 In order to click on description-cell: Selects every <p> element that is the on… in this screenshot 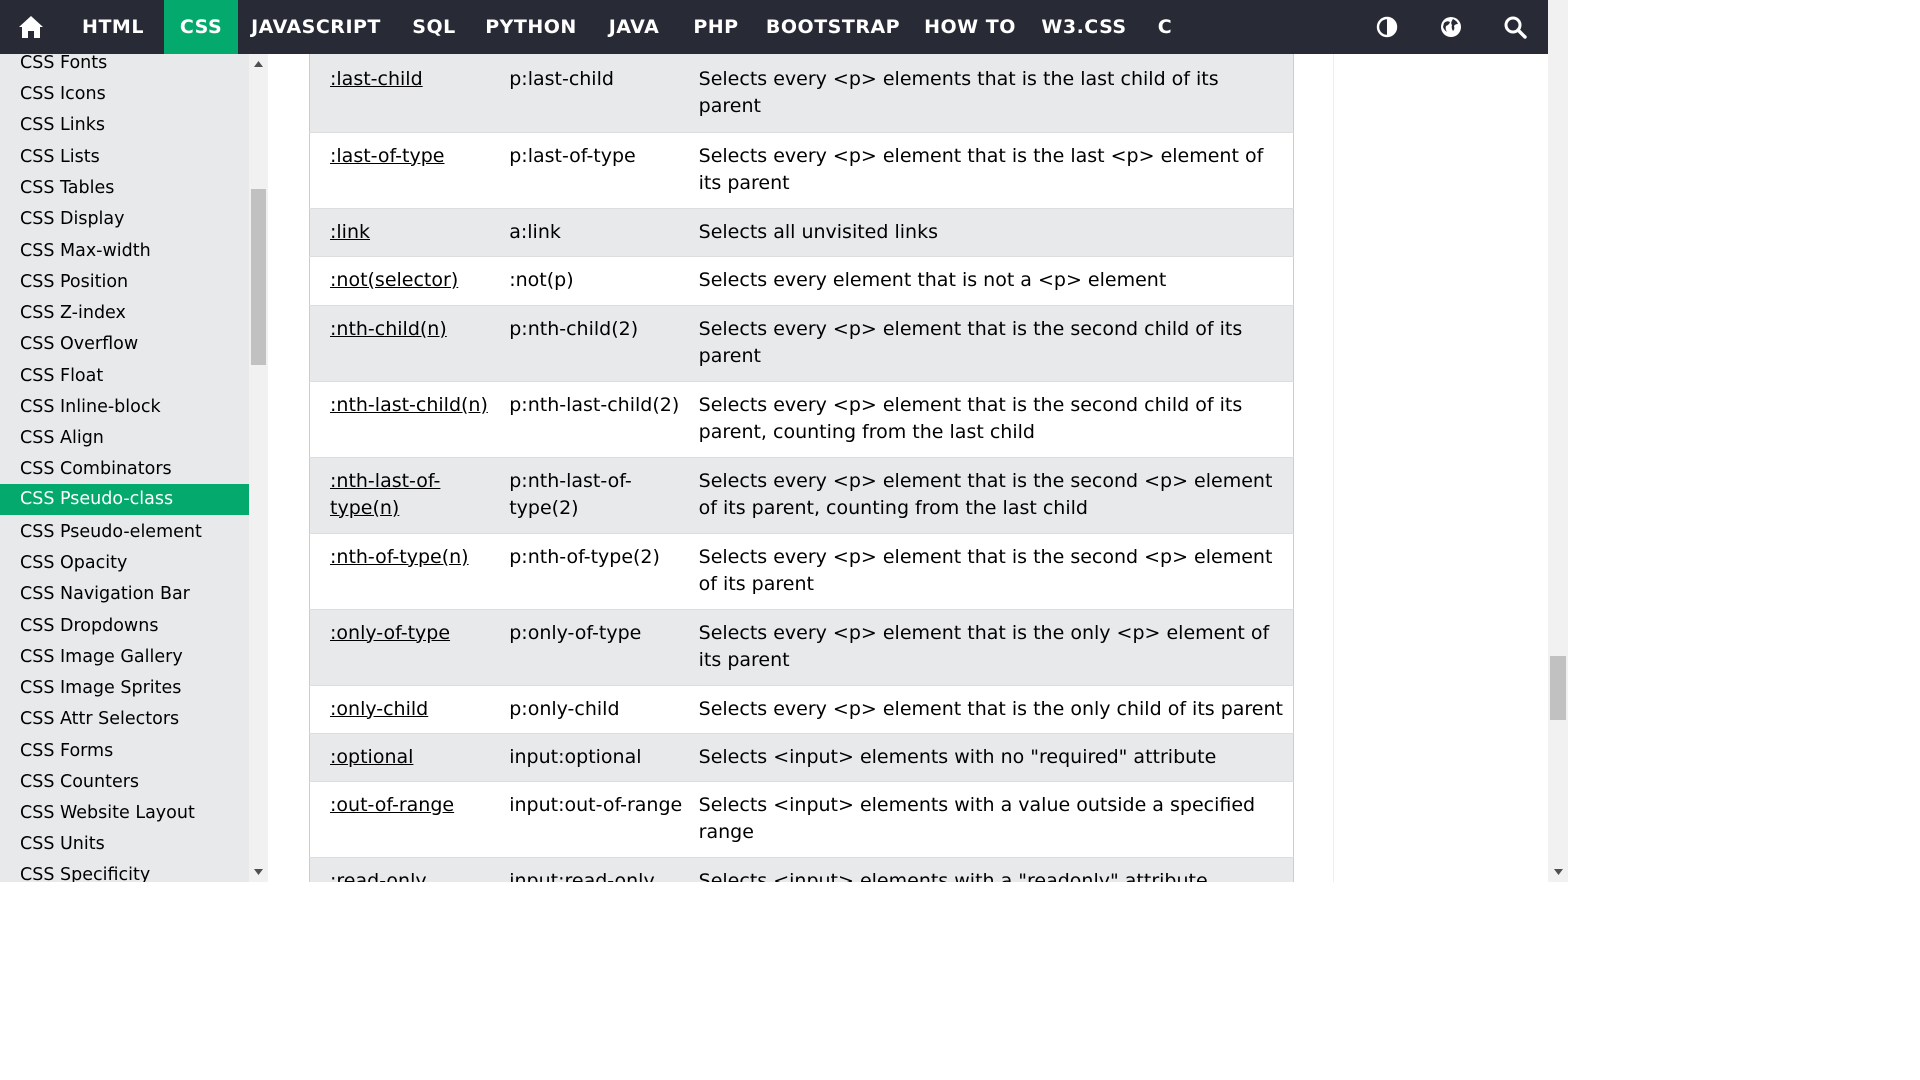, I will do `click(996, 709)`.